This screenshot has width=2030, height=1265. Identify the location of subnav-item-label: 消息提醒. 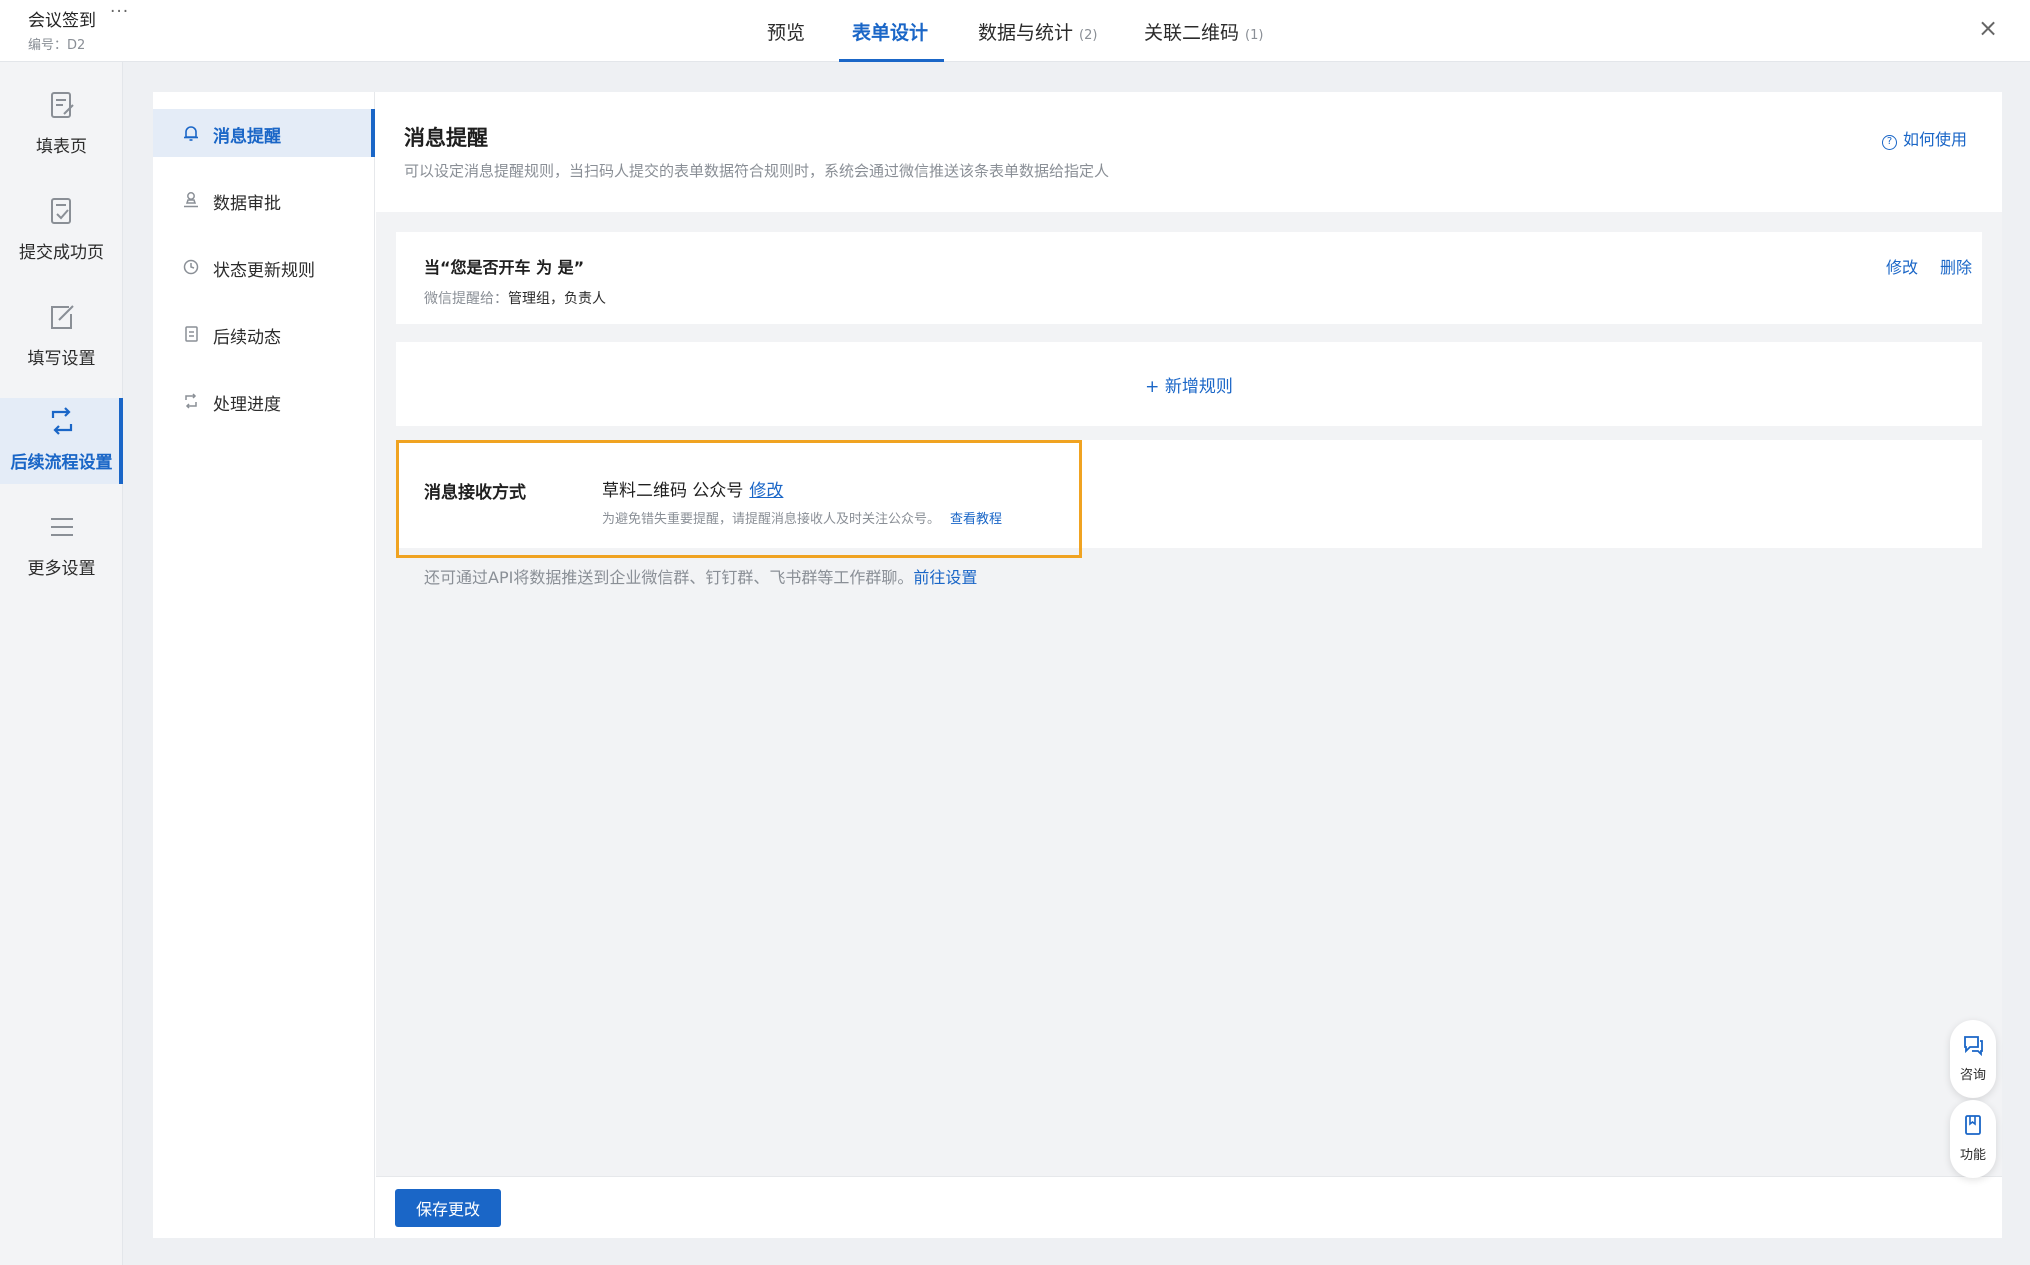
(247, 137).